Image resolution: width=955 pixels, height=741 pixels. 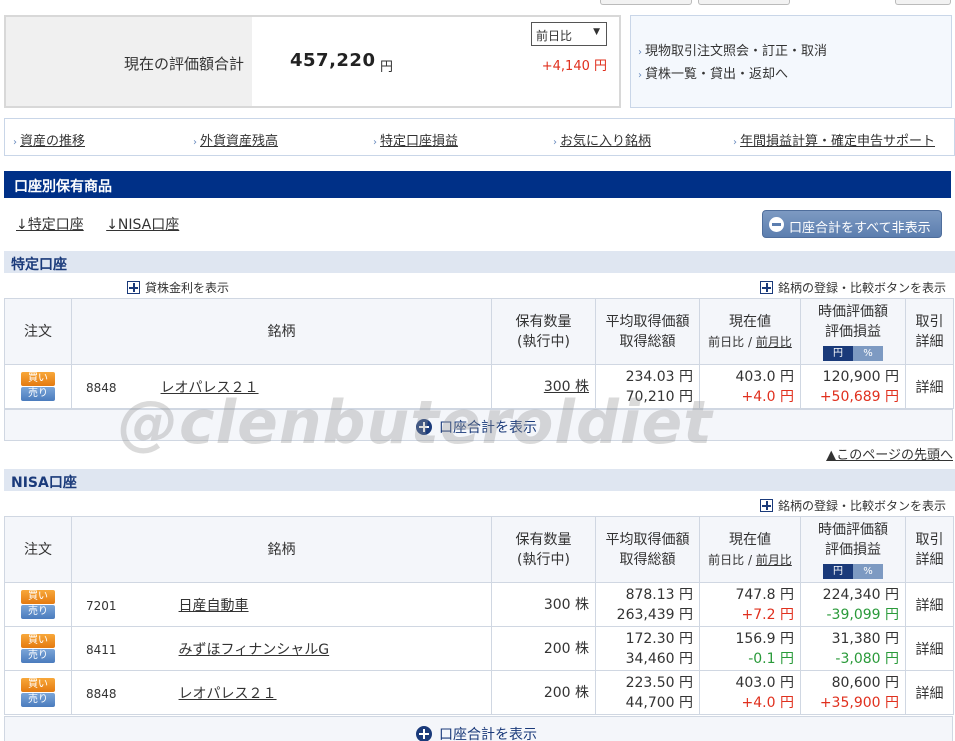 What do you see at coordinates (333, 60) in the screenshot?
I see `valuation-amount: 457,220` at bounding box center [333, 60].